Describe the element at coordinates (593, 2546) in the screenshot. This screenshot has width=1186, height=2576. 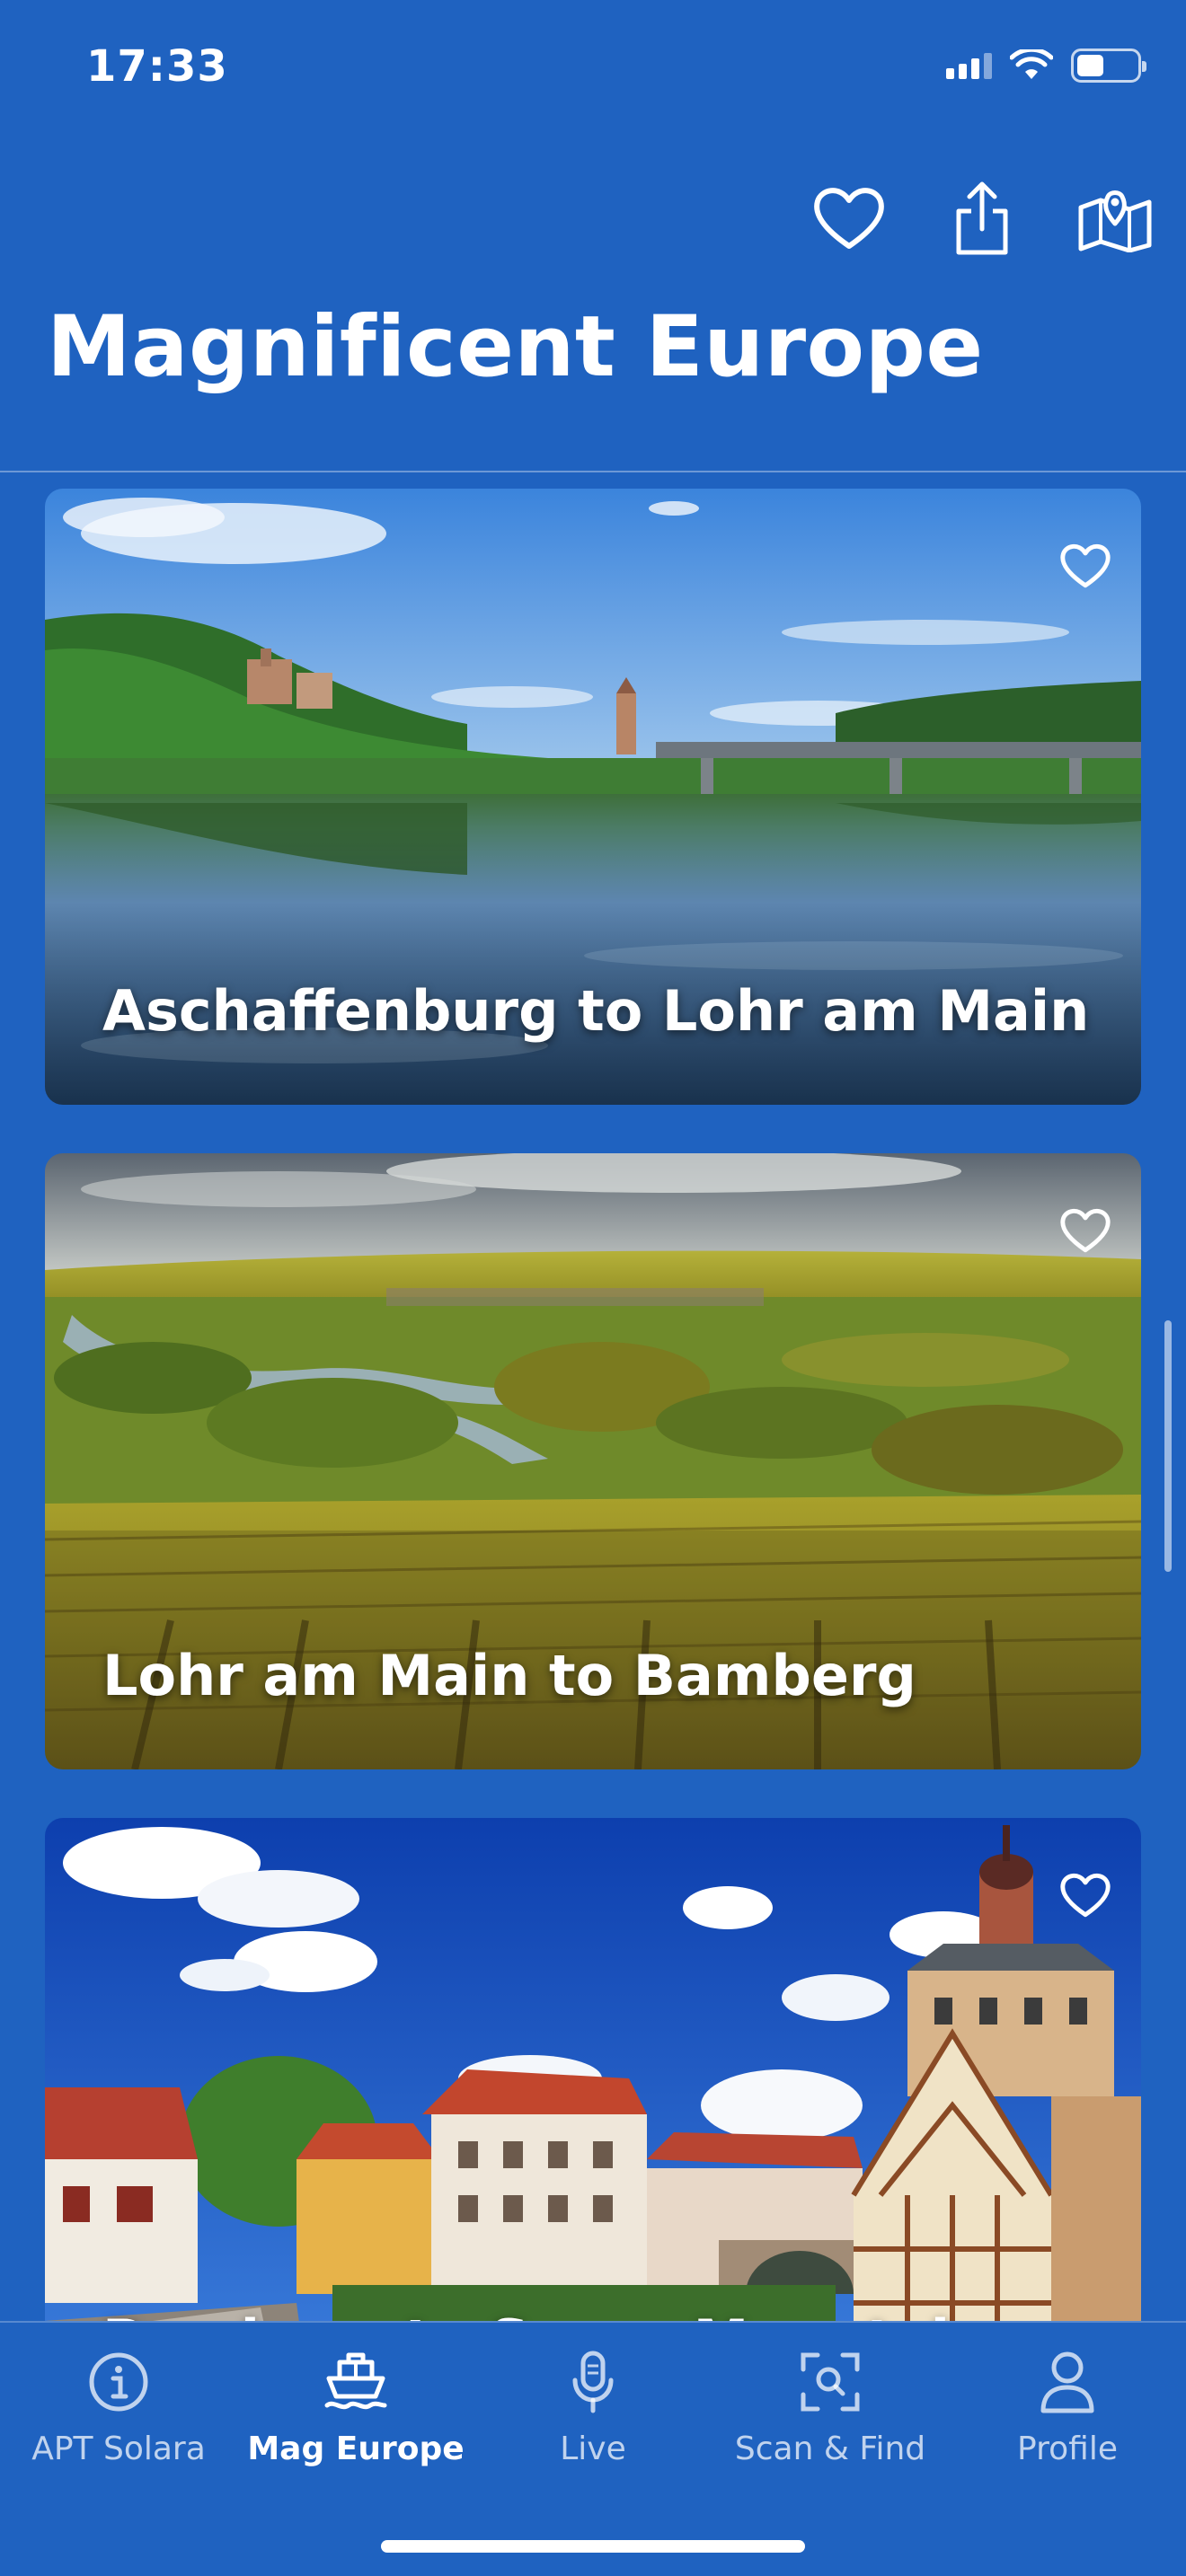
I see `home-indicator` at that location.